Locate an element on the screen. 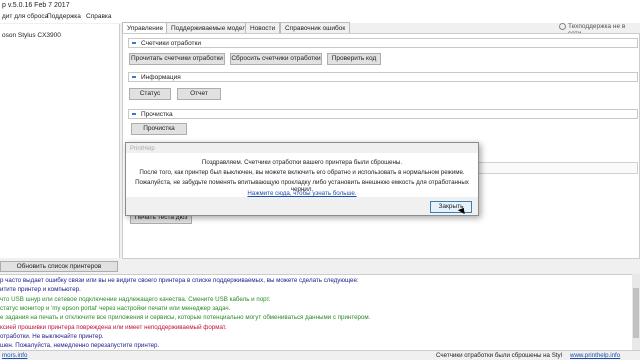 Image resolution: width=640 pixels, height=360 pixels. menu-item-reset: дит для сброса is located at coordinates (25, 16).